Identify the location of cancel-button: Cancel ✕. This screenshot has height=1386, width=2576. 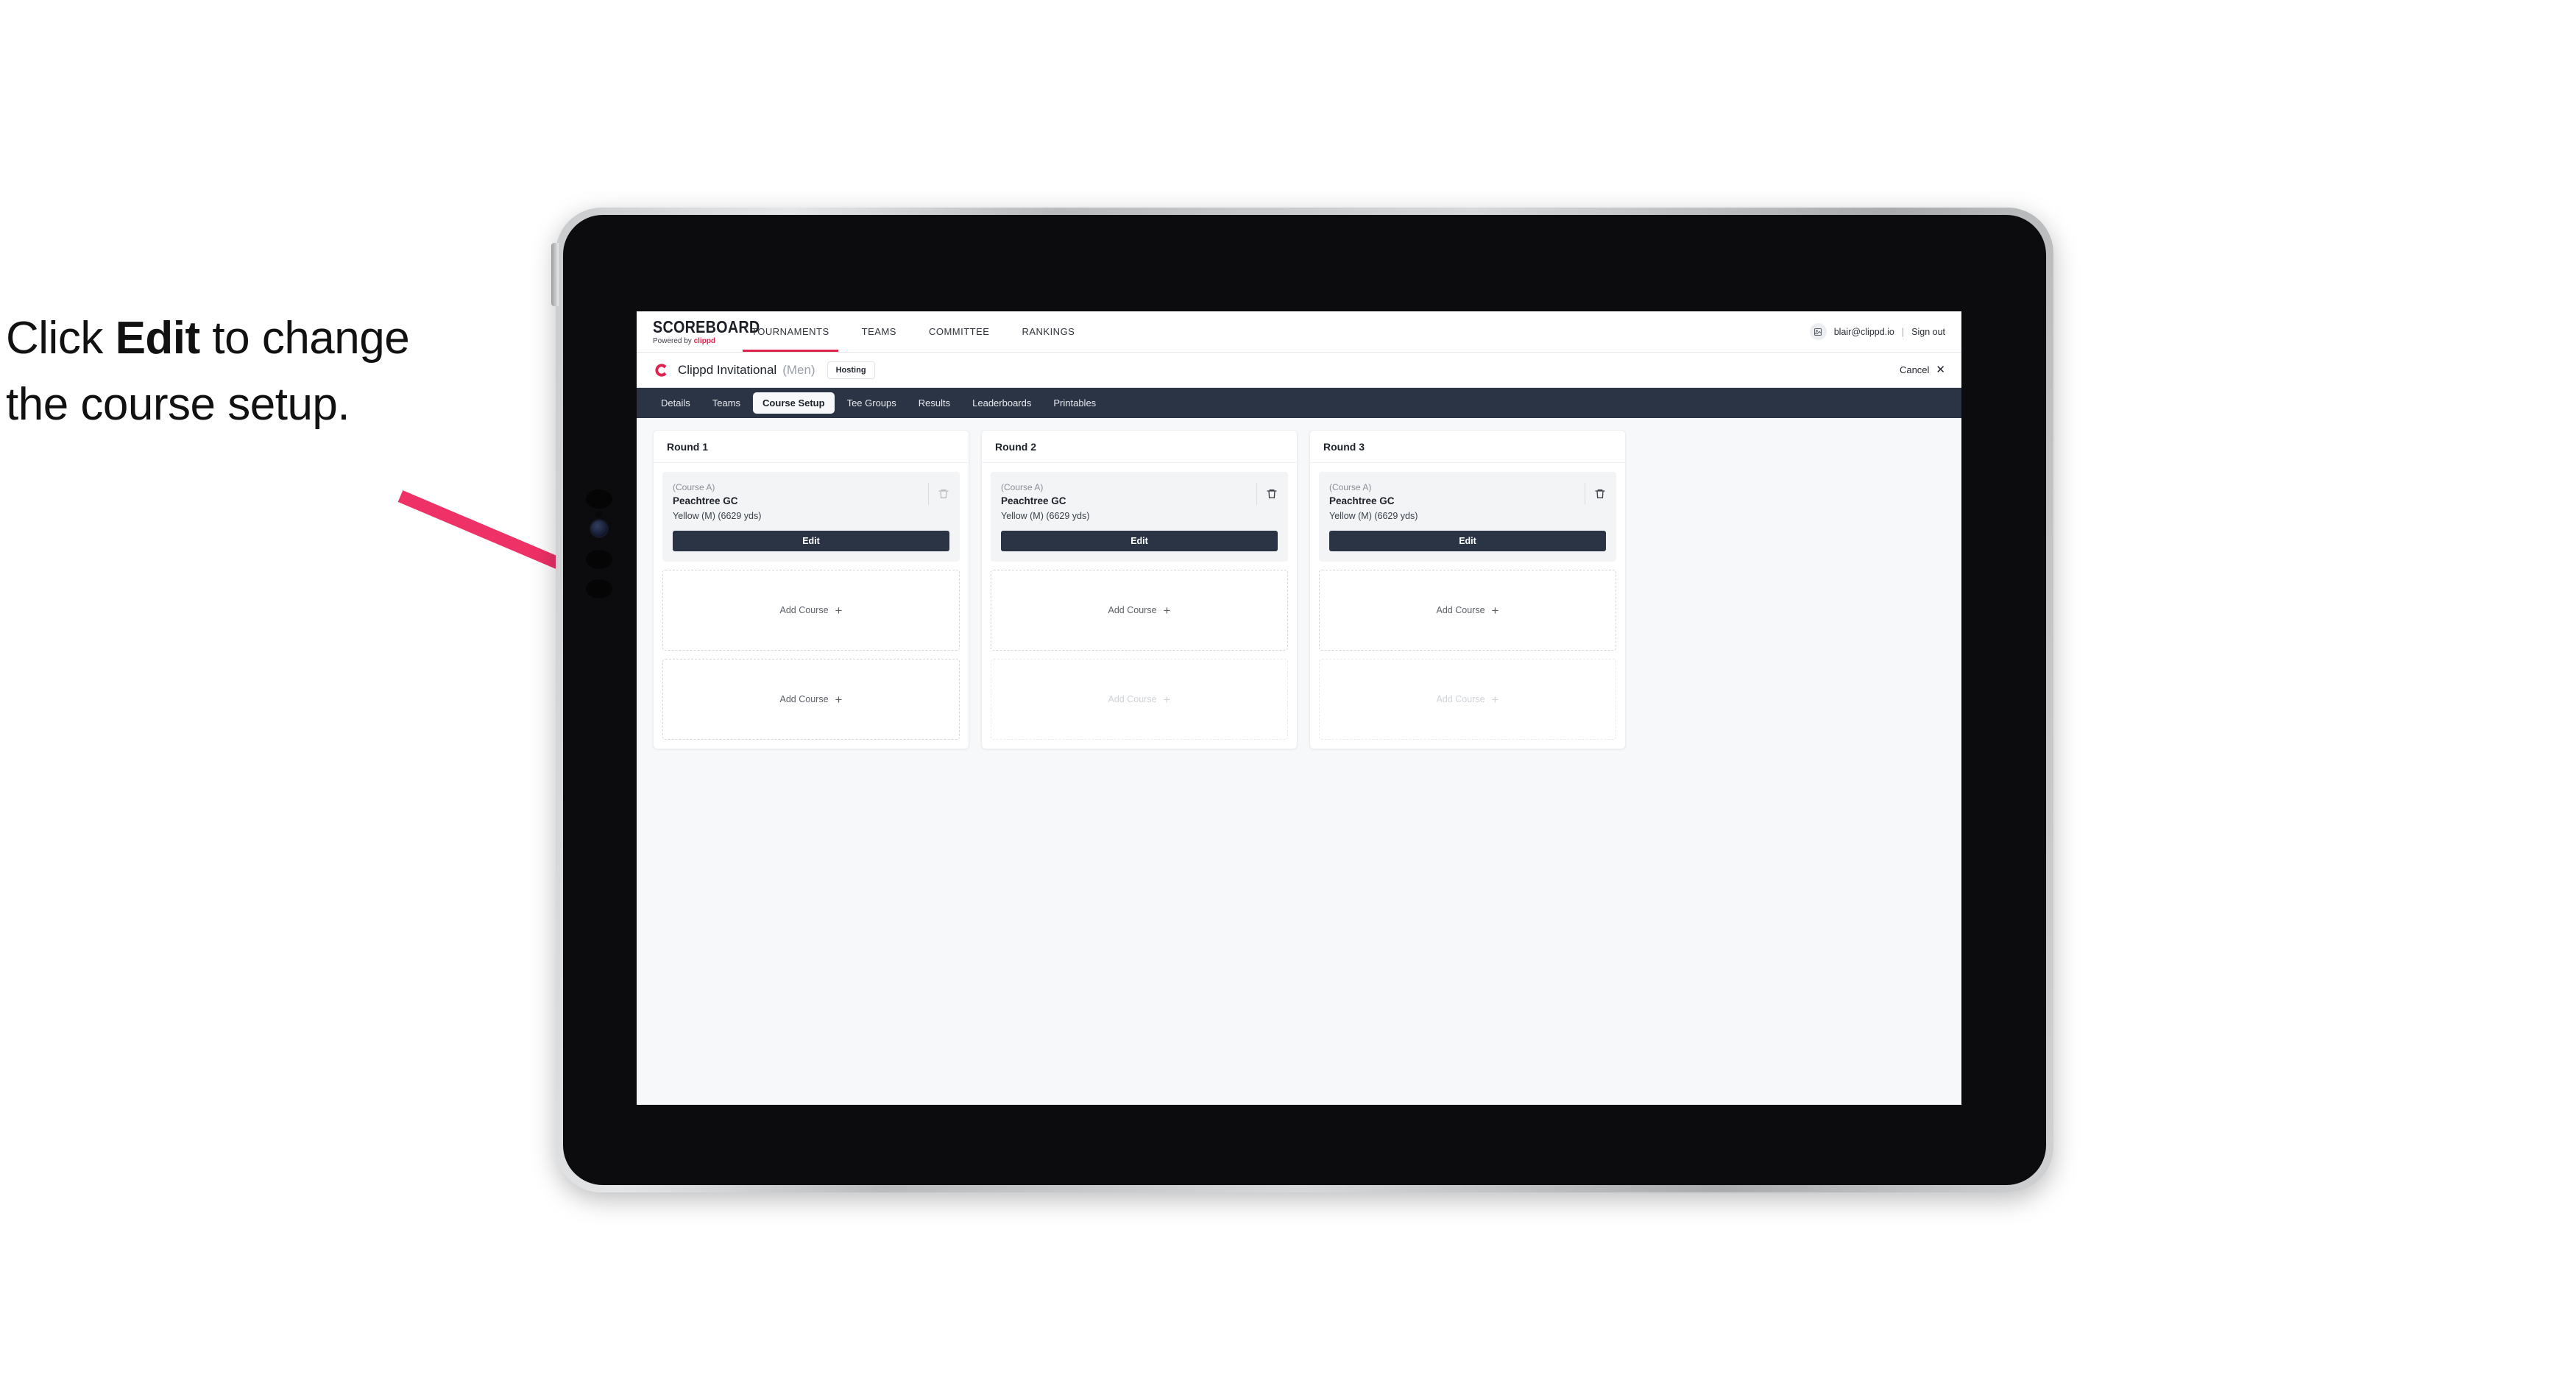
(1922, 369).